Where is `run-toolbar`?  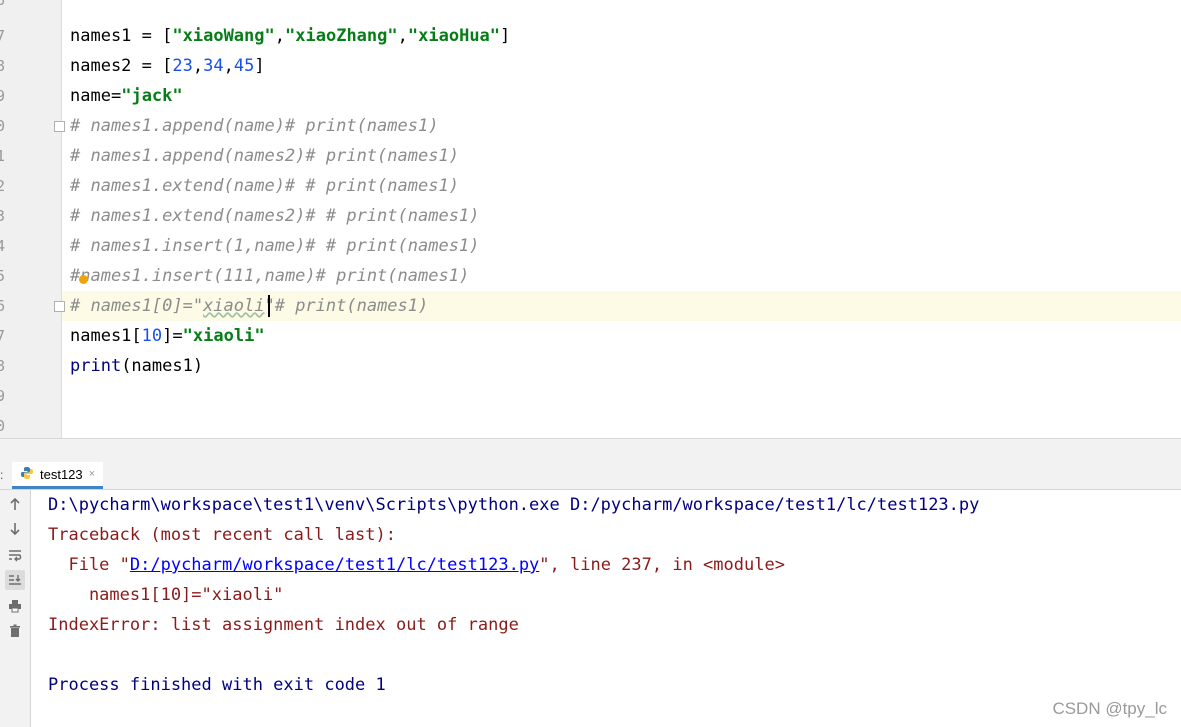 run-toolbar is located at coordinates (15, 608).